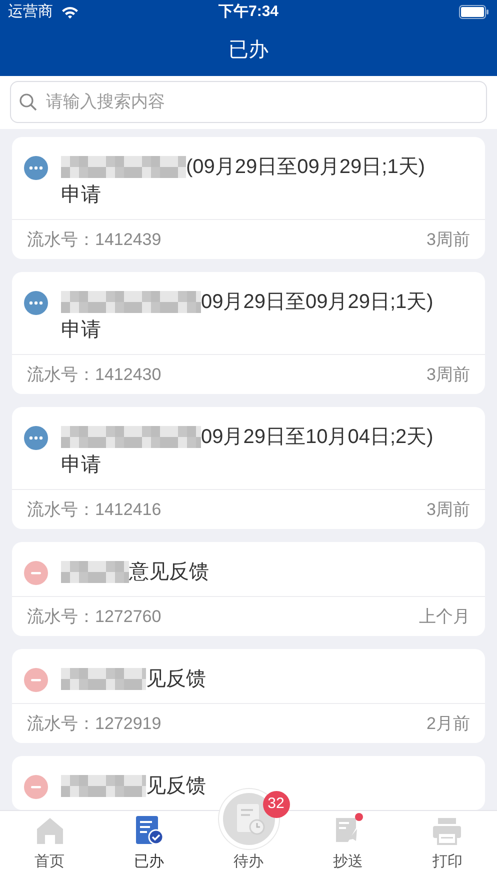  What do you see at coordinates (128, 509) in the screenshot?
I see `serial-number: 1412416` at bounding box center [128, 509].